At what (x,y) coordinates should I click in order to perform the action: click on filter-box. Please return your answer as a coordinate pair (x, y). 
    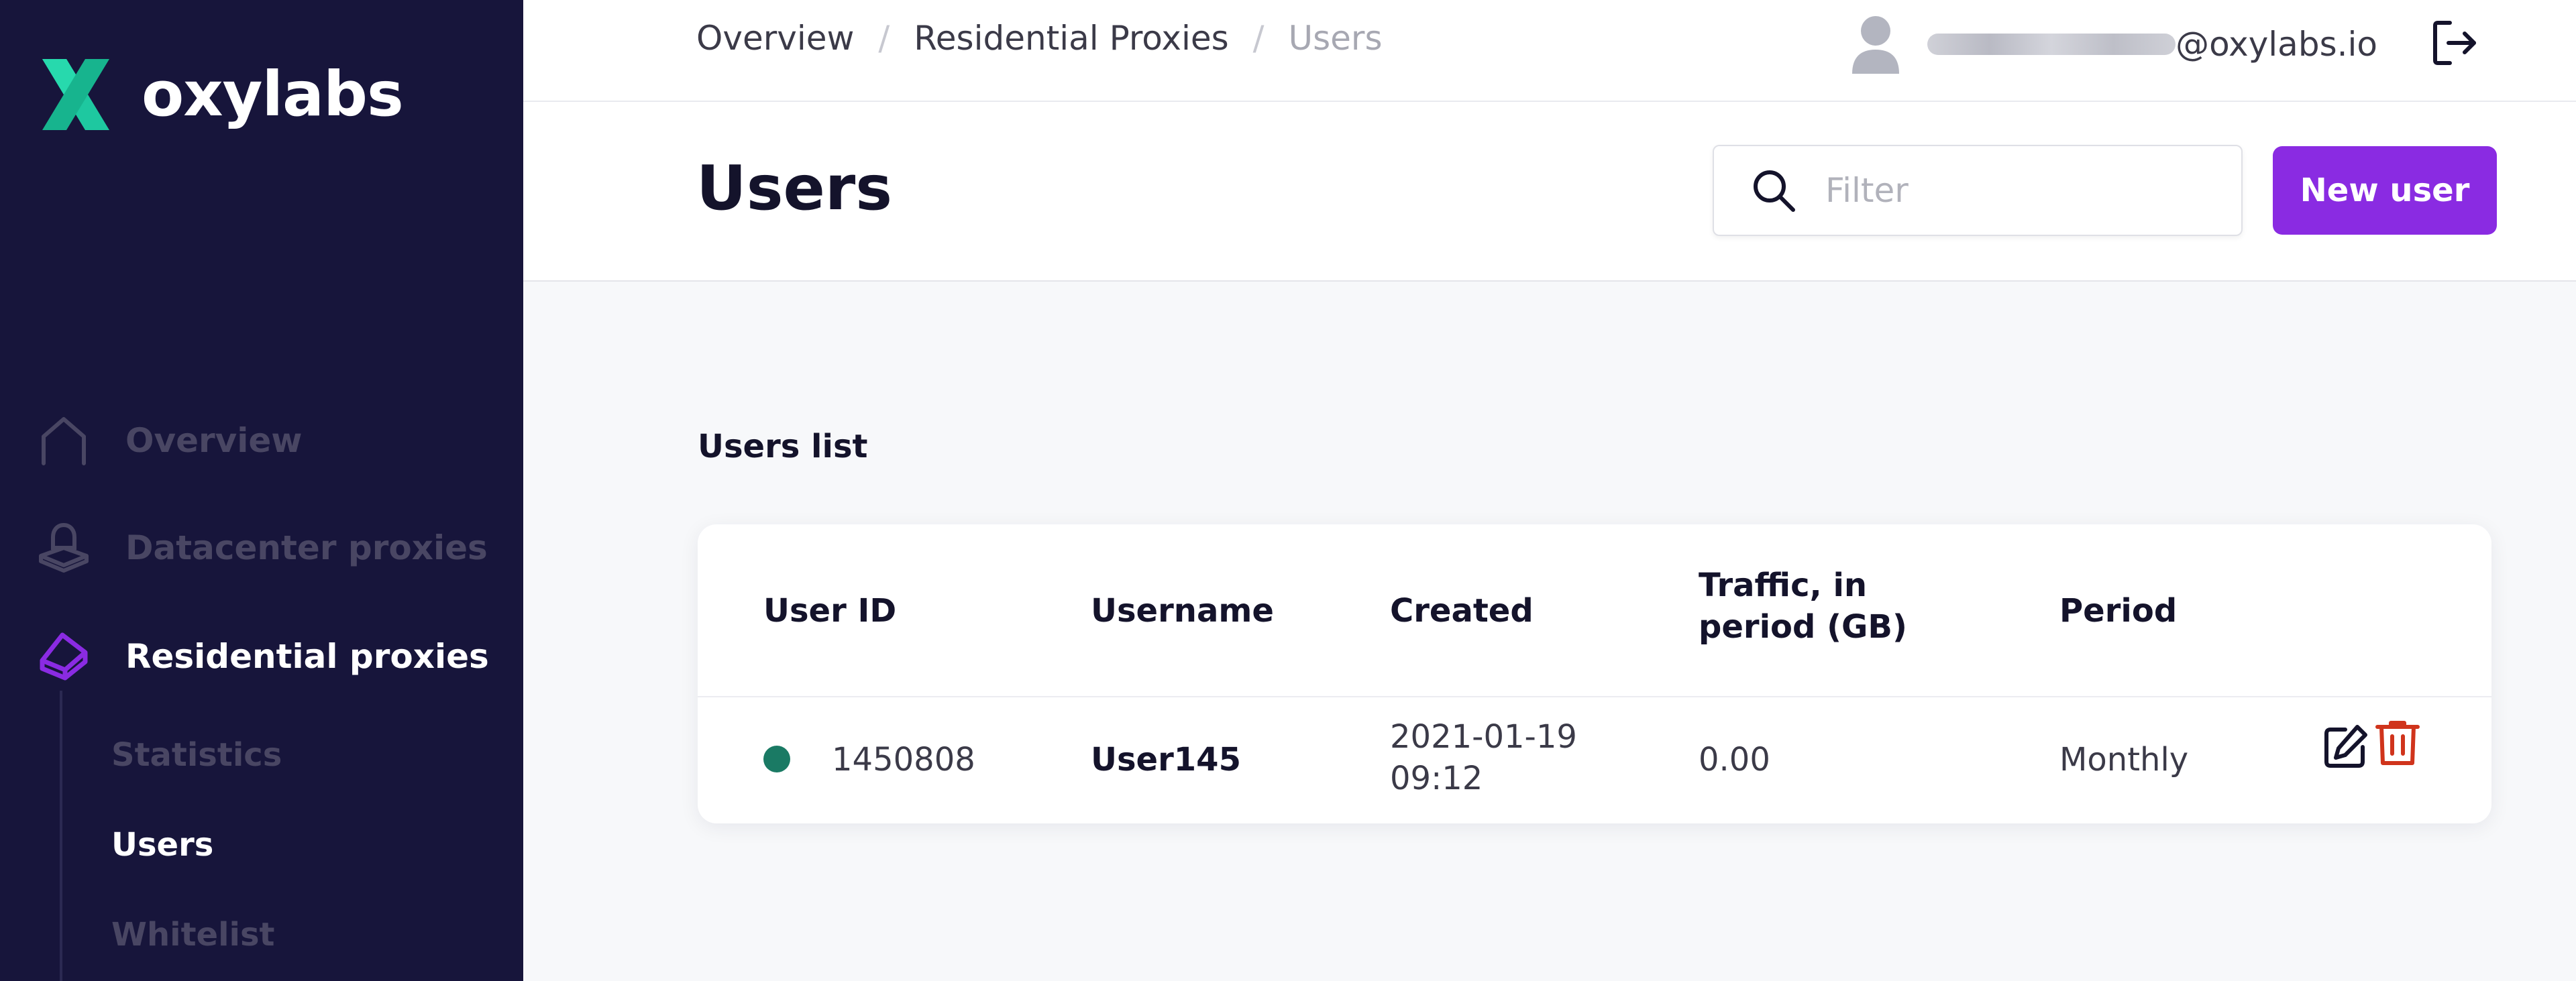
    Looking at the image, I should click on (1978, 190).